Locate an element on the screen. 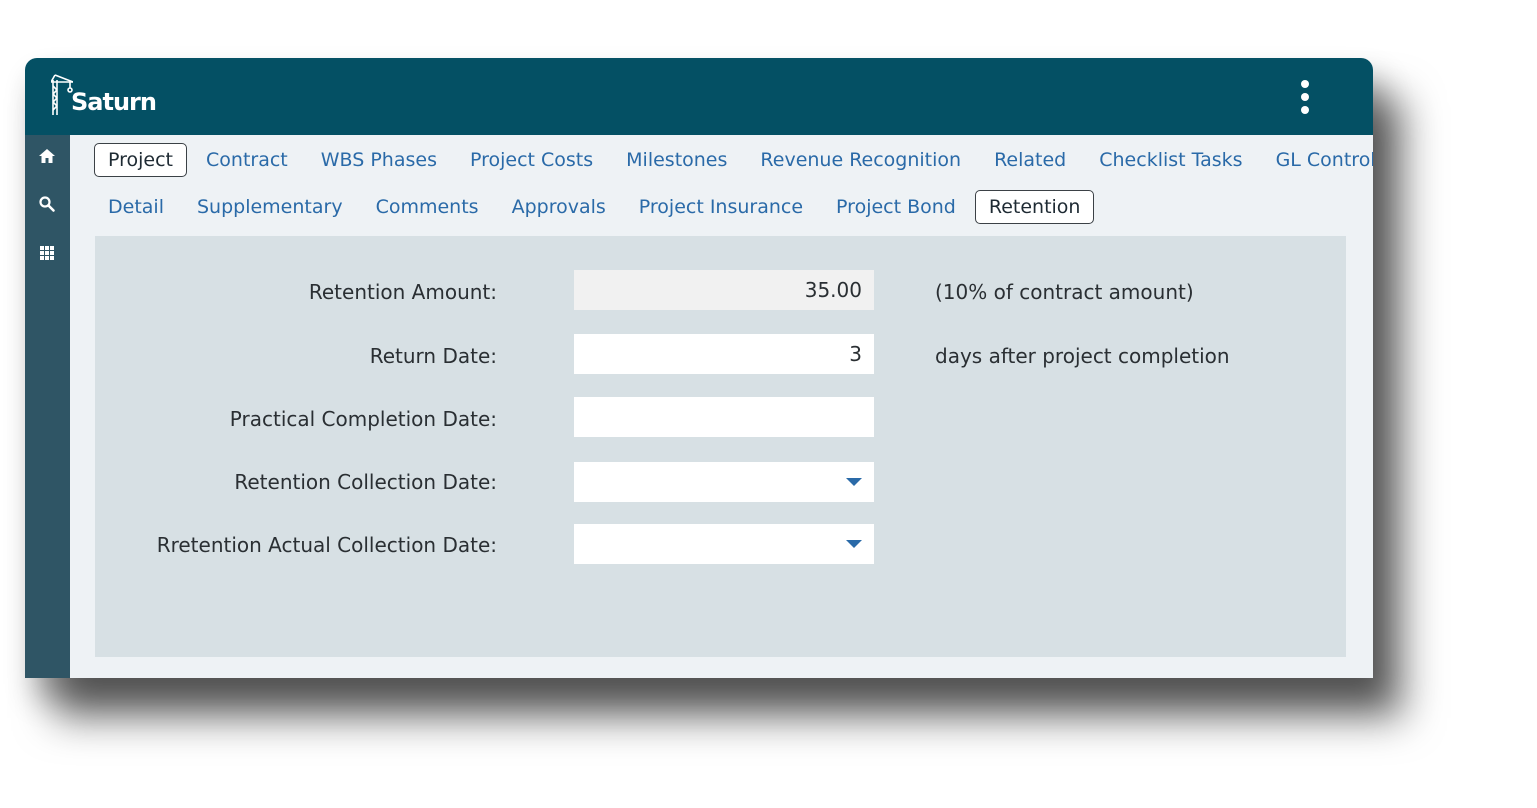 The height and width of the screenshot is (808, 1537). tab-gl-control: GL Control is located at coordinates (1317, 160).